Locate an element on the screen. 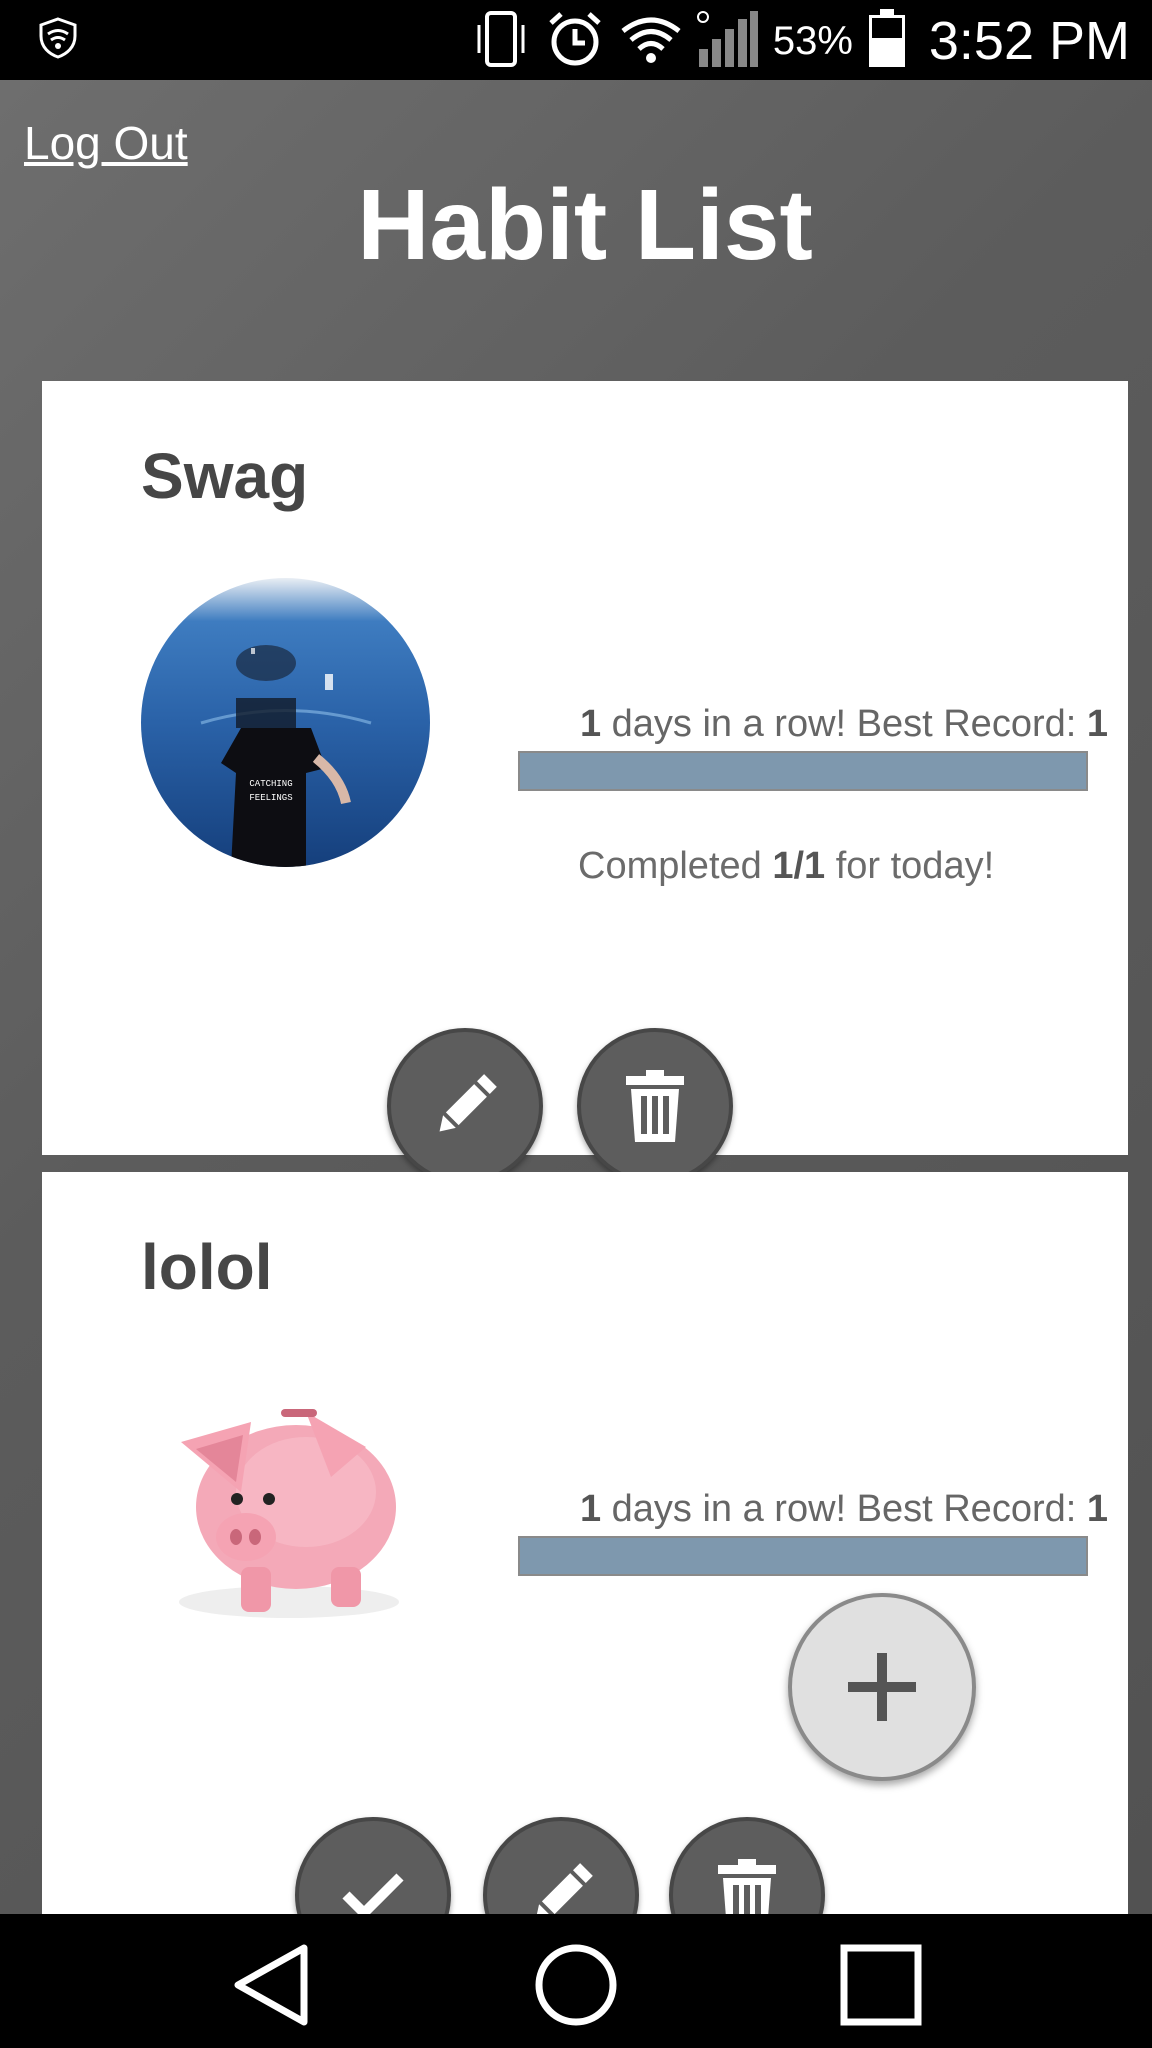 The width and height of the screenshot is (1152, 2048). shield-icon is located at coordinates (58, 40).